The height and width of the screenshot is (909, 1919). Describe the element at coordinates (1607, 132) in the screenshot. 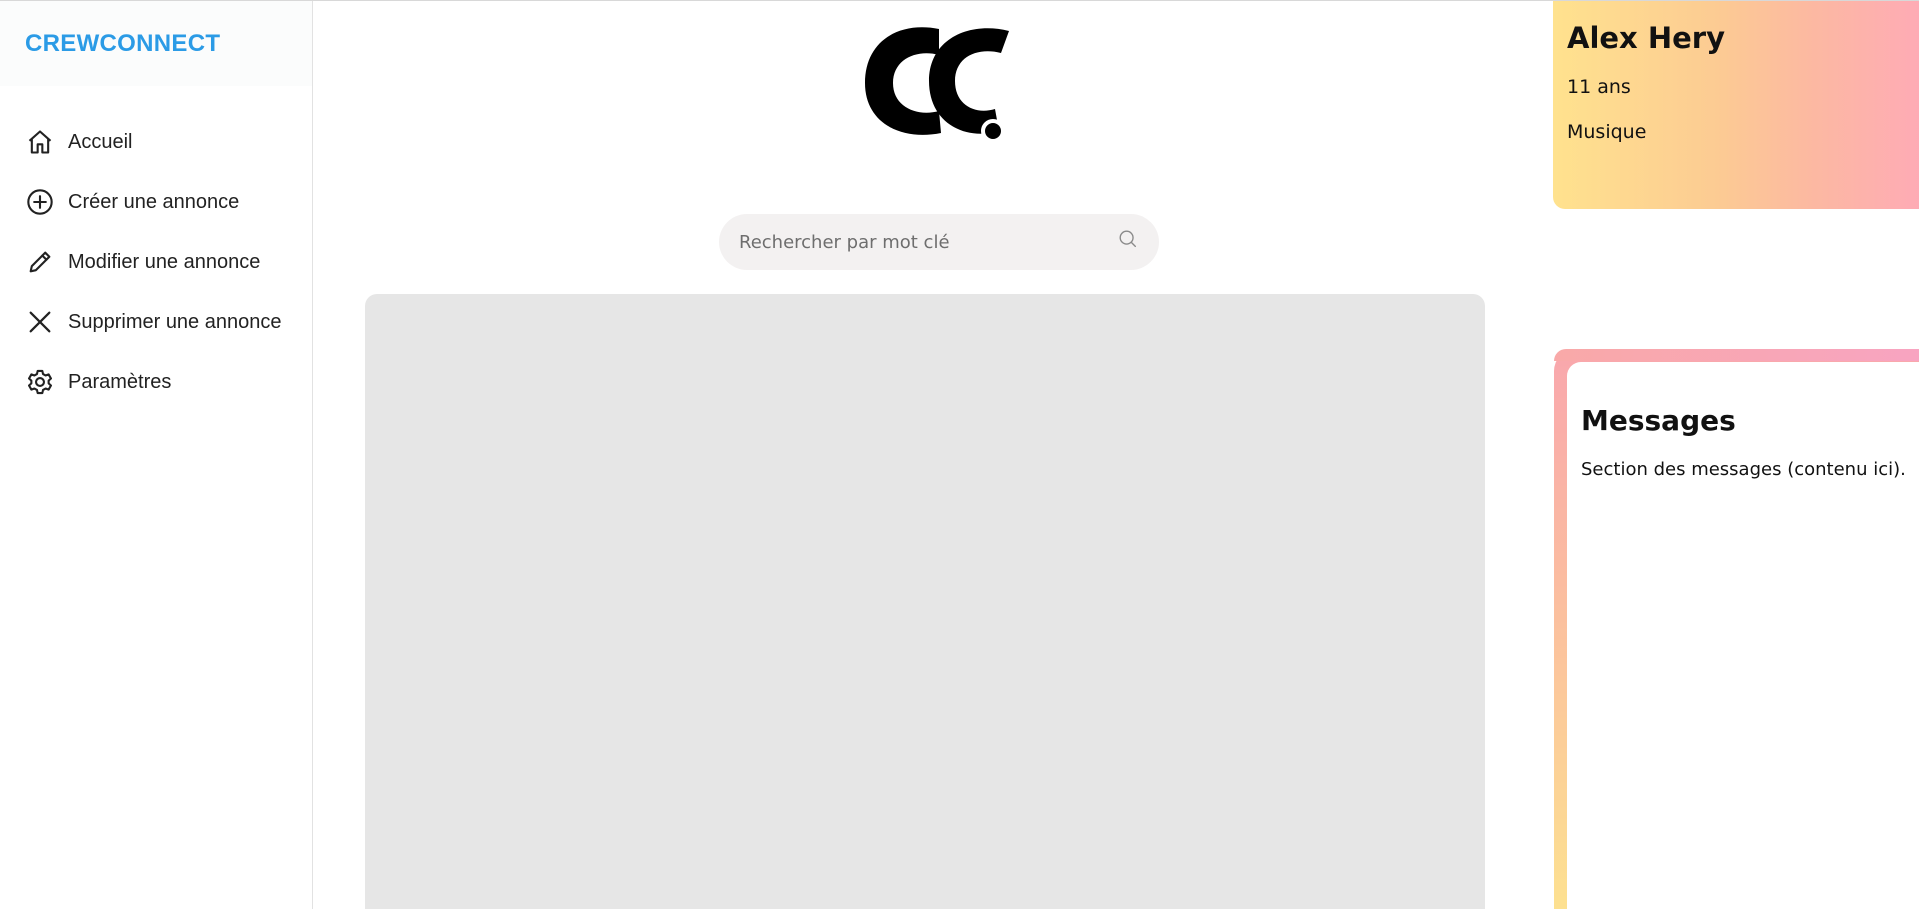

I see `profile-interest: Musique` at that location.